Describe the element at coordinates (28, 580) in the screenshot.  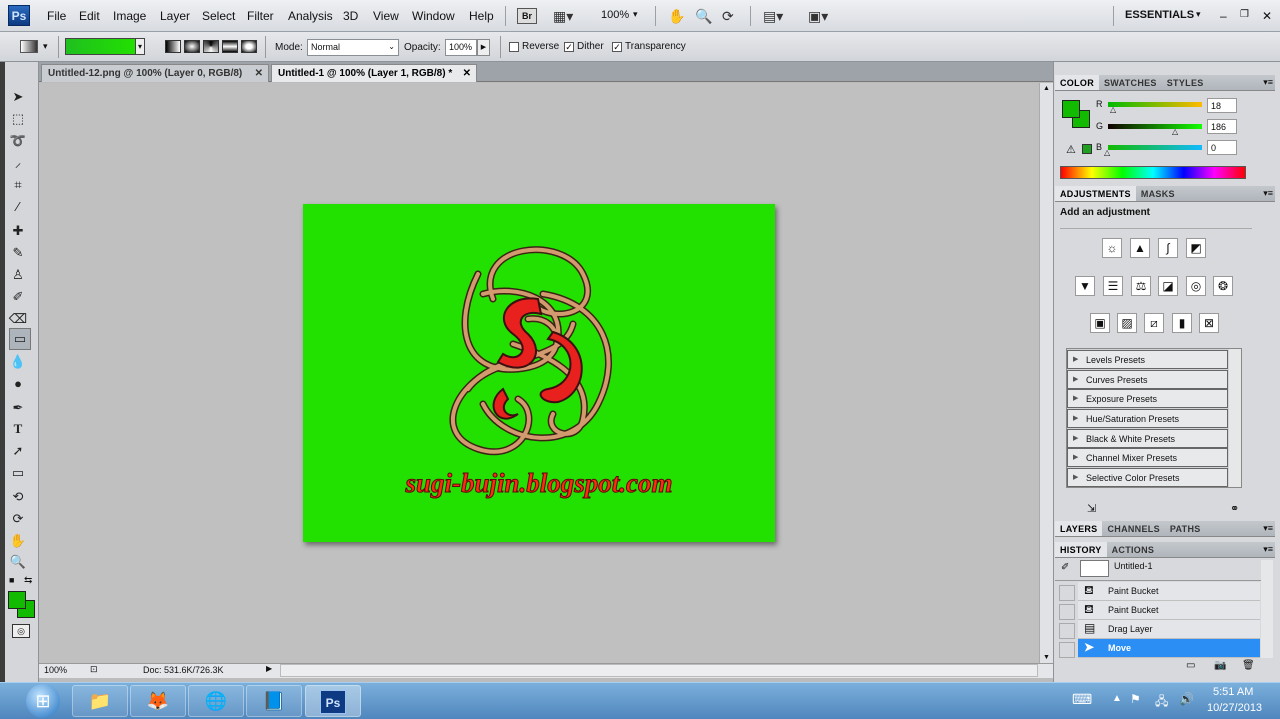
I see `swap-colors-icon: ⇆` at that location.